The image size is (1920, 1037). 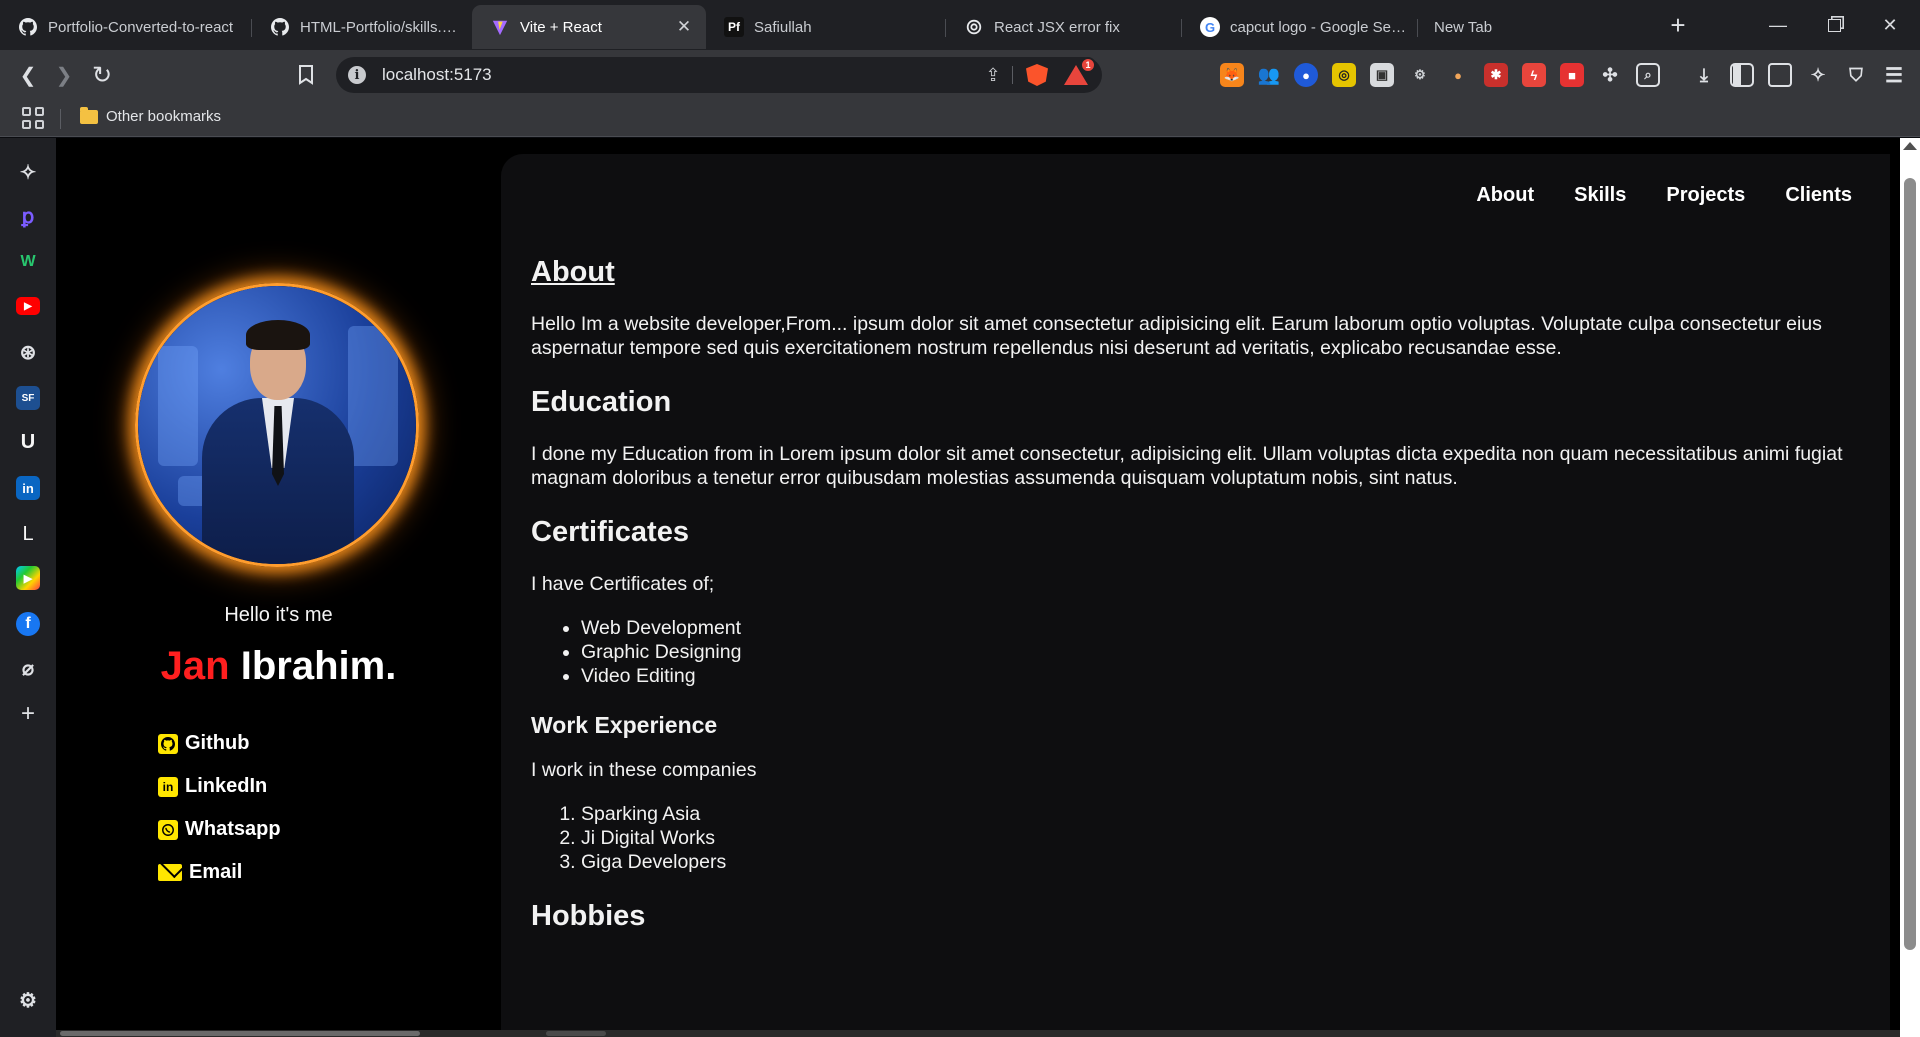 What do you see at coordinates (719, 75) in the screenshot?
I see `address-bar: i localhost:5173 ⇪ 1` at bounding box center [719, 75].